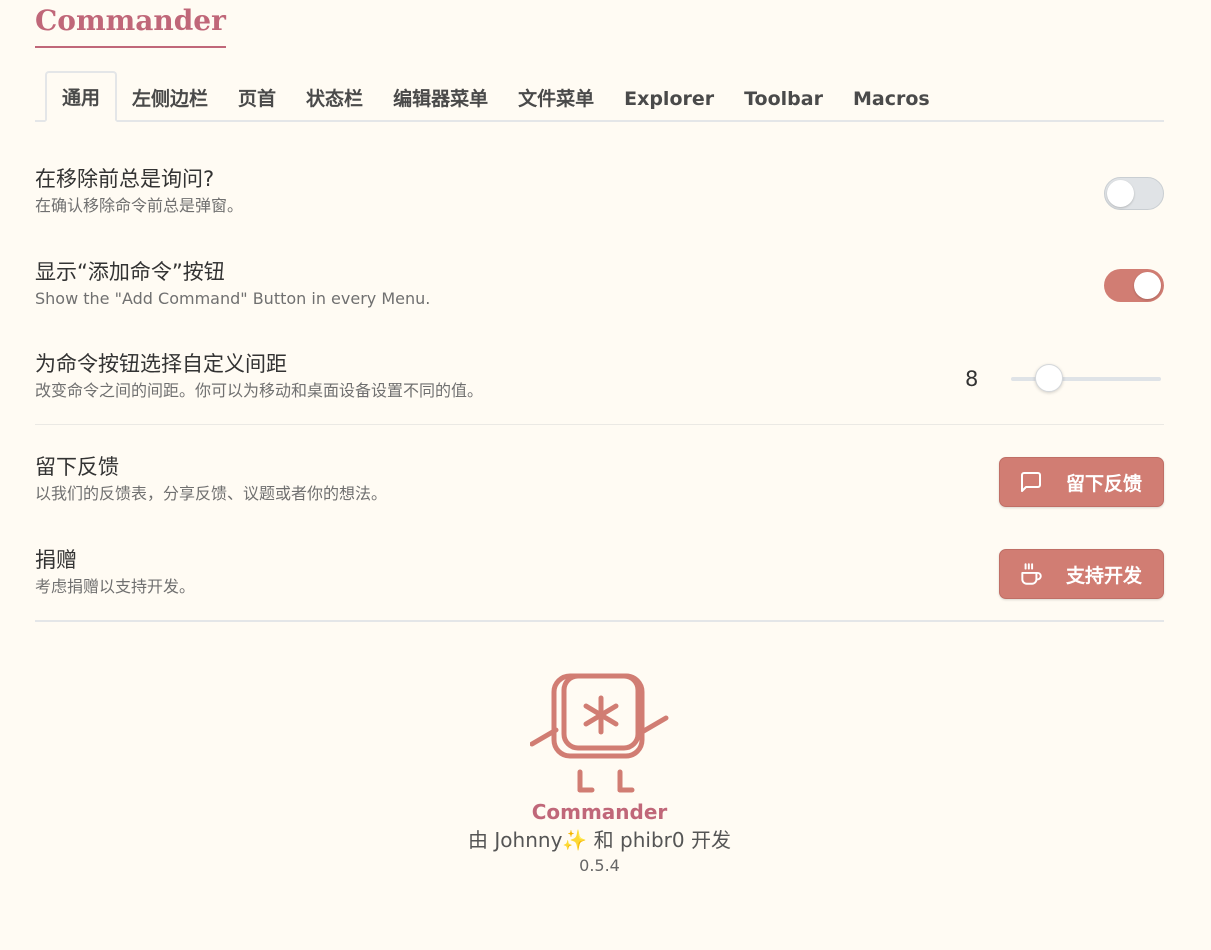 The image size is (1211, 950). I want to click on button-label: 留下反馈, so click(1104, 483).